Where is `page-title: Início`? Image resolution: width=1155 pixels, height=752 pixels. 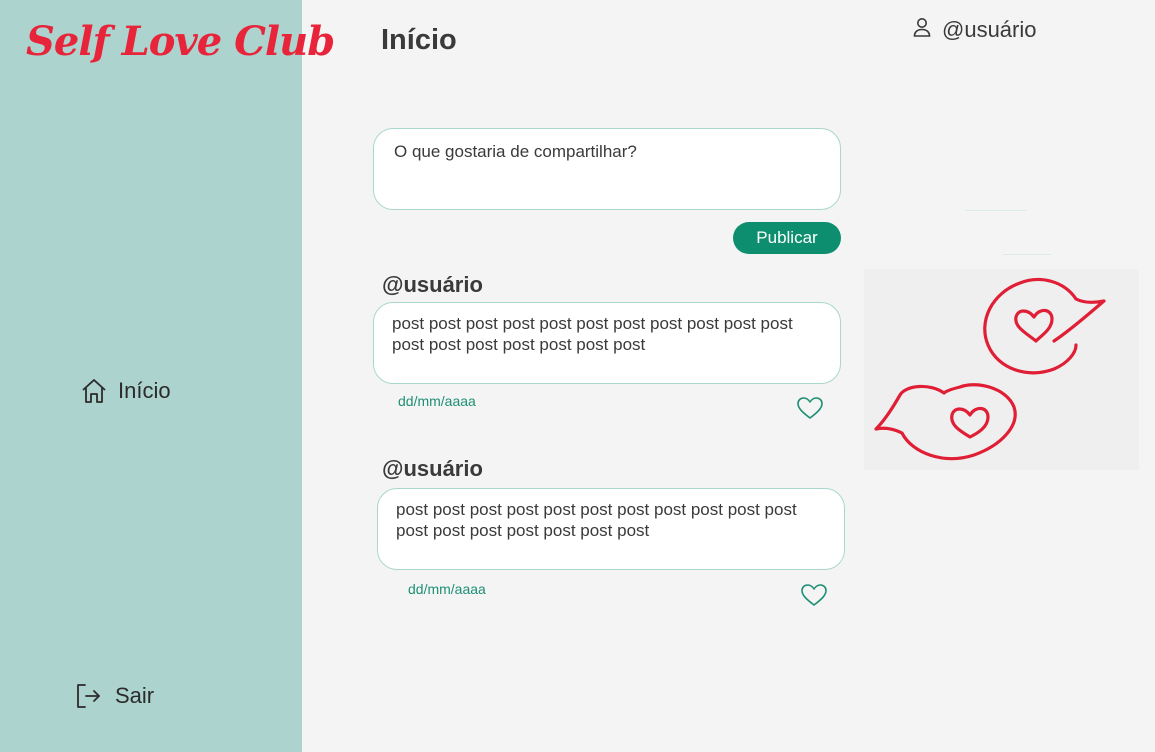
page-title: Início is located at coordinates (419, 40).